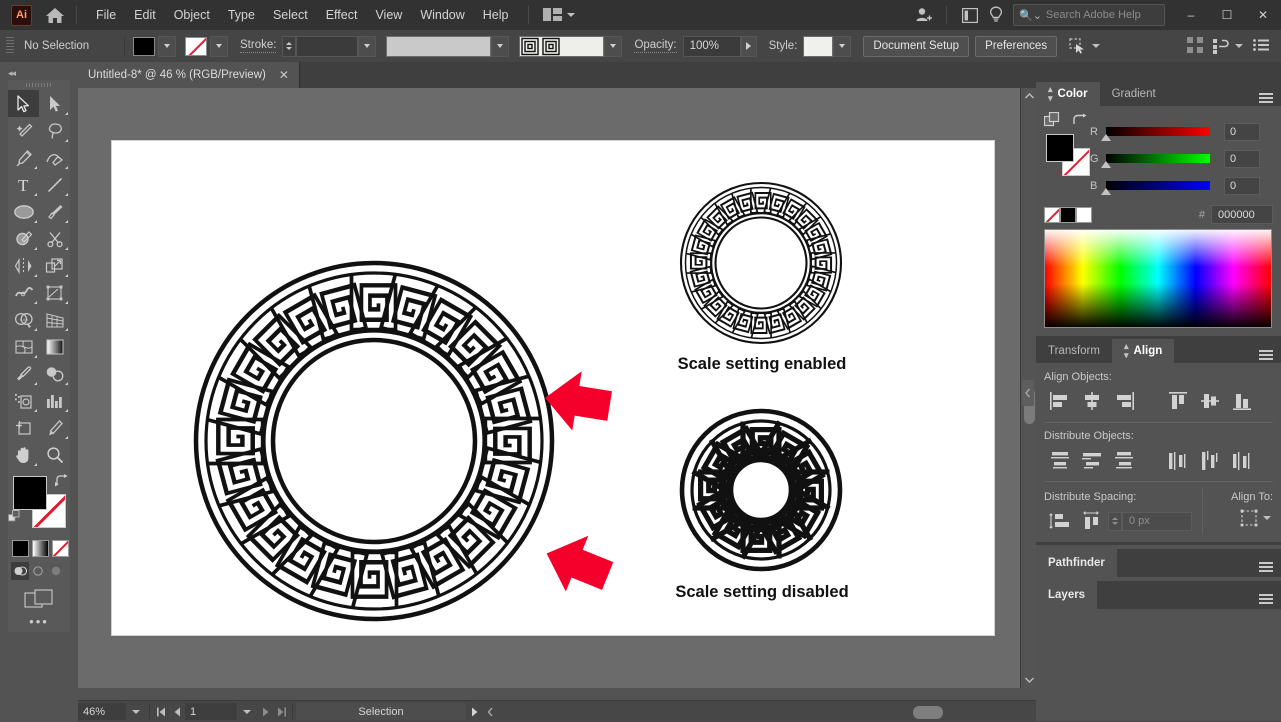 Image resolution: width=1281 pixels, height=722 pixels. Describe the element at coordinates (748, 46) in the screenshot. I see `opacity-options-button` at that location.